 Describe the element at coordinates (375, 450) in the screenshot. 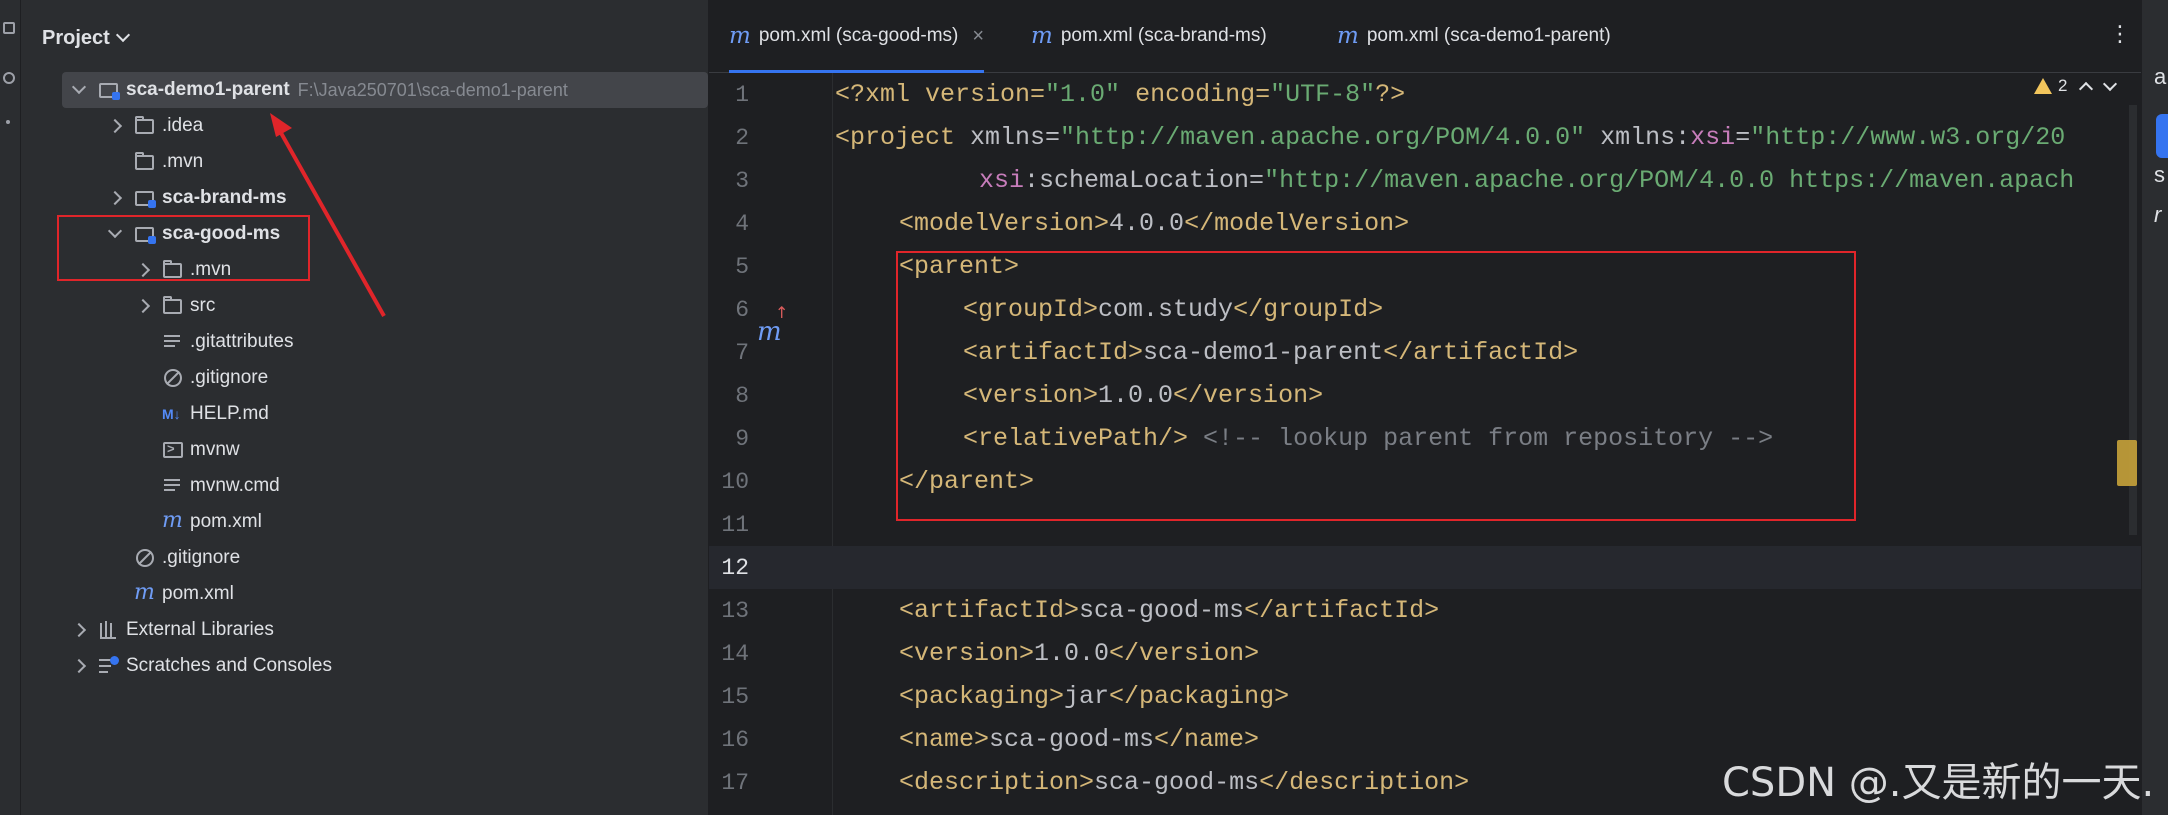

I see `tree-item-mvnw: mvnw` at that location.